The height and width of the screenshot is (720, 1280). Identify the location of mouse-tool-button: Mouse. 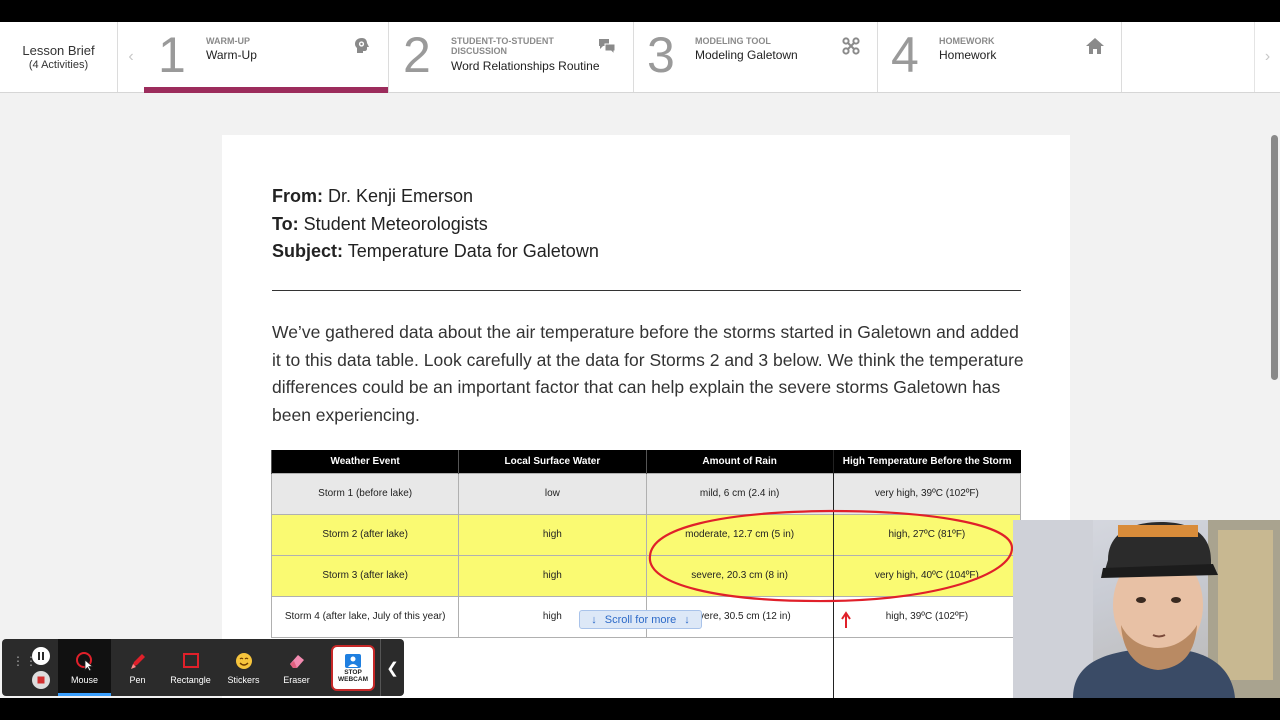
(84, 667).